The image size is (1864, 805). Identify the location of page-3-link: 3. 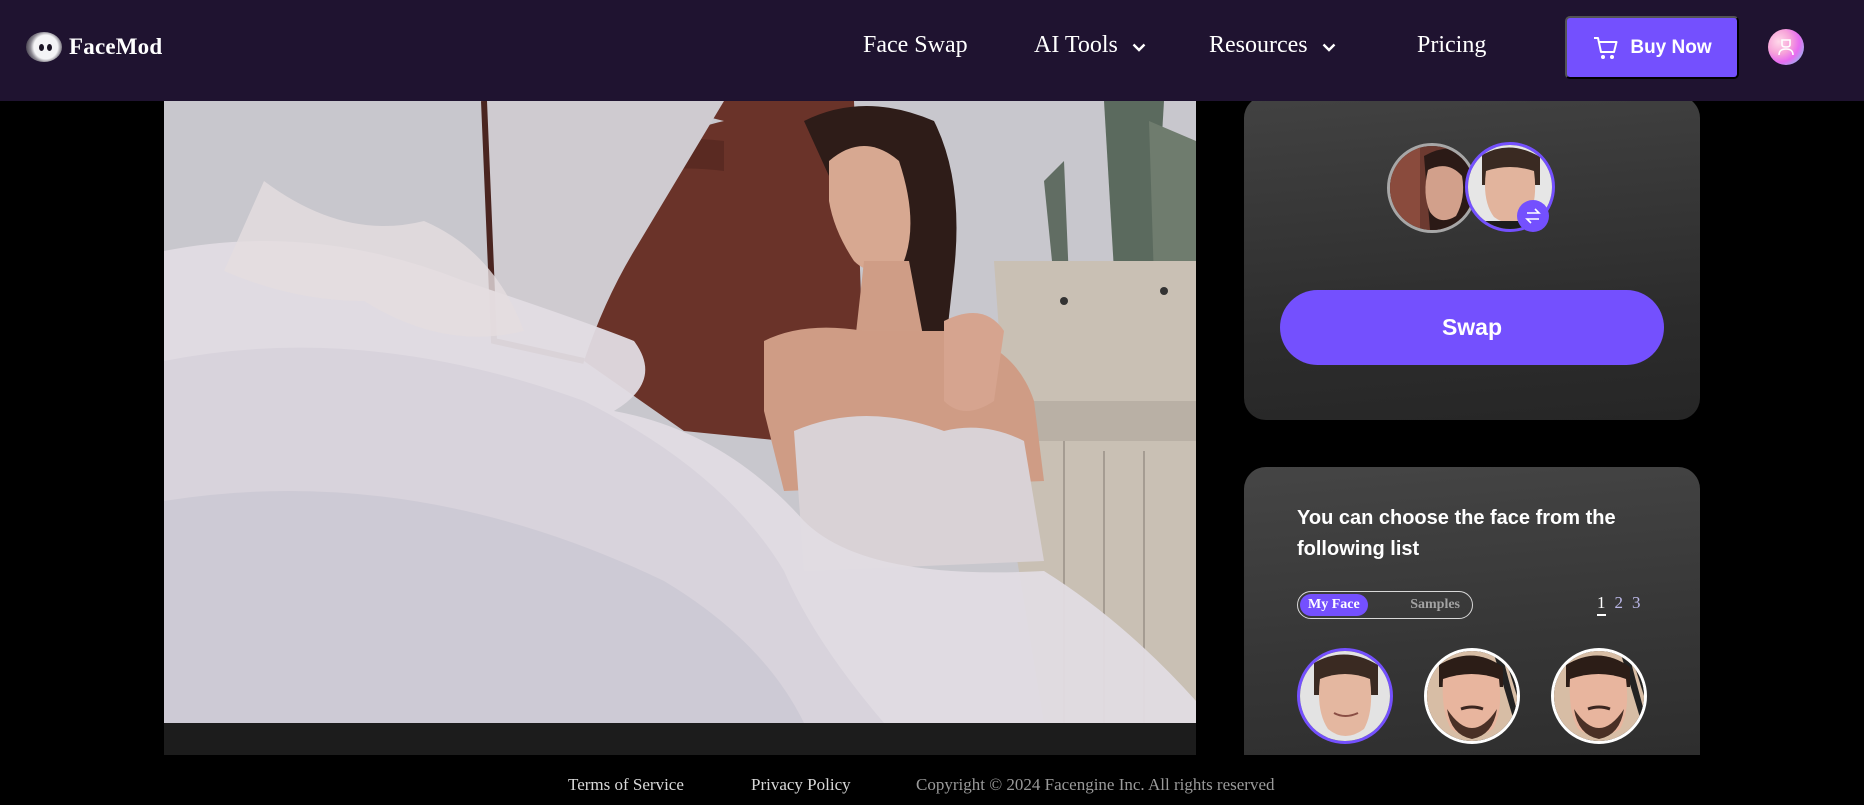
(1636, 604).